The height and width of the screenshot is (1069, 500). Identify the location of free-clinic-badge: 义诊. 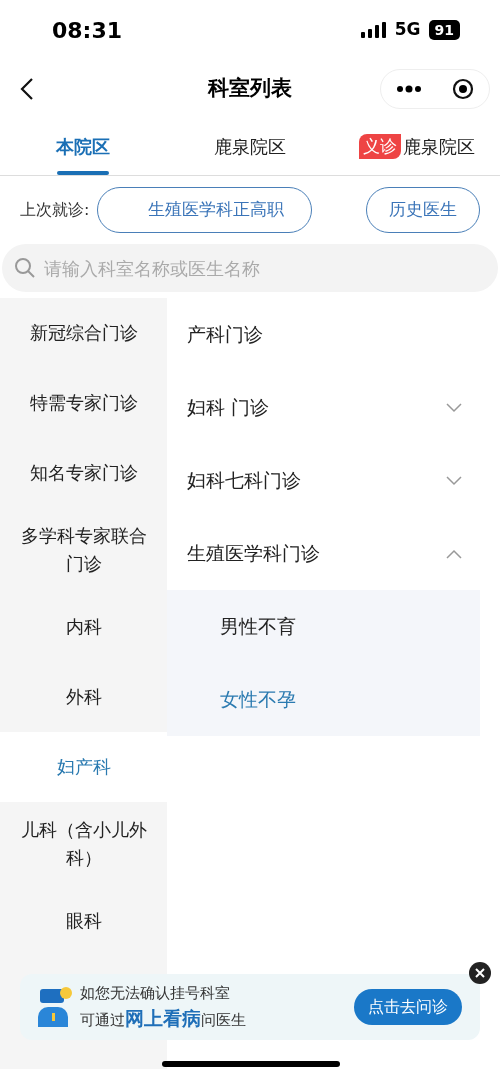
(379, 146).